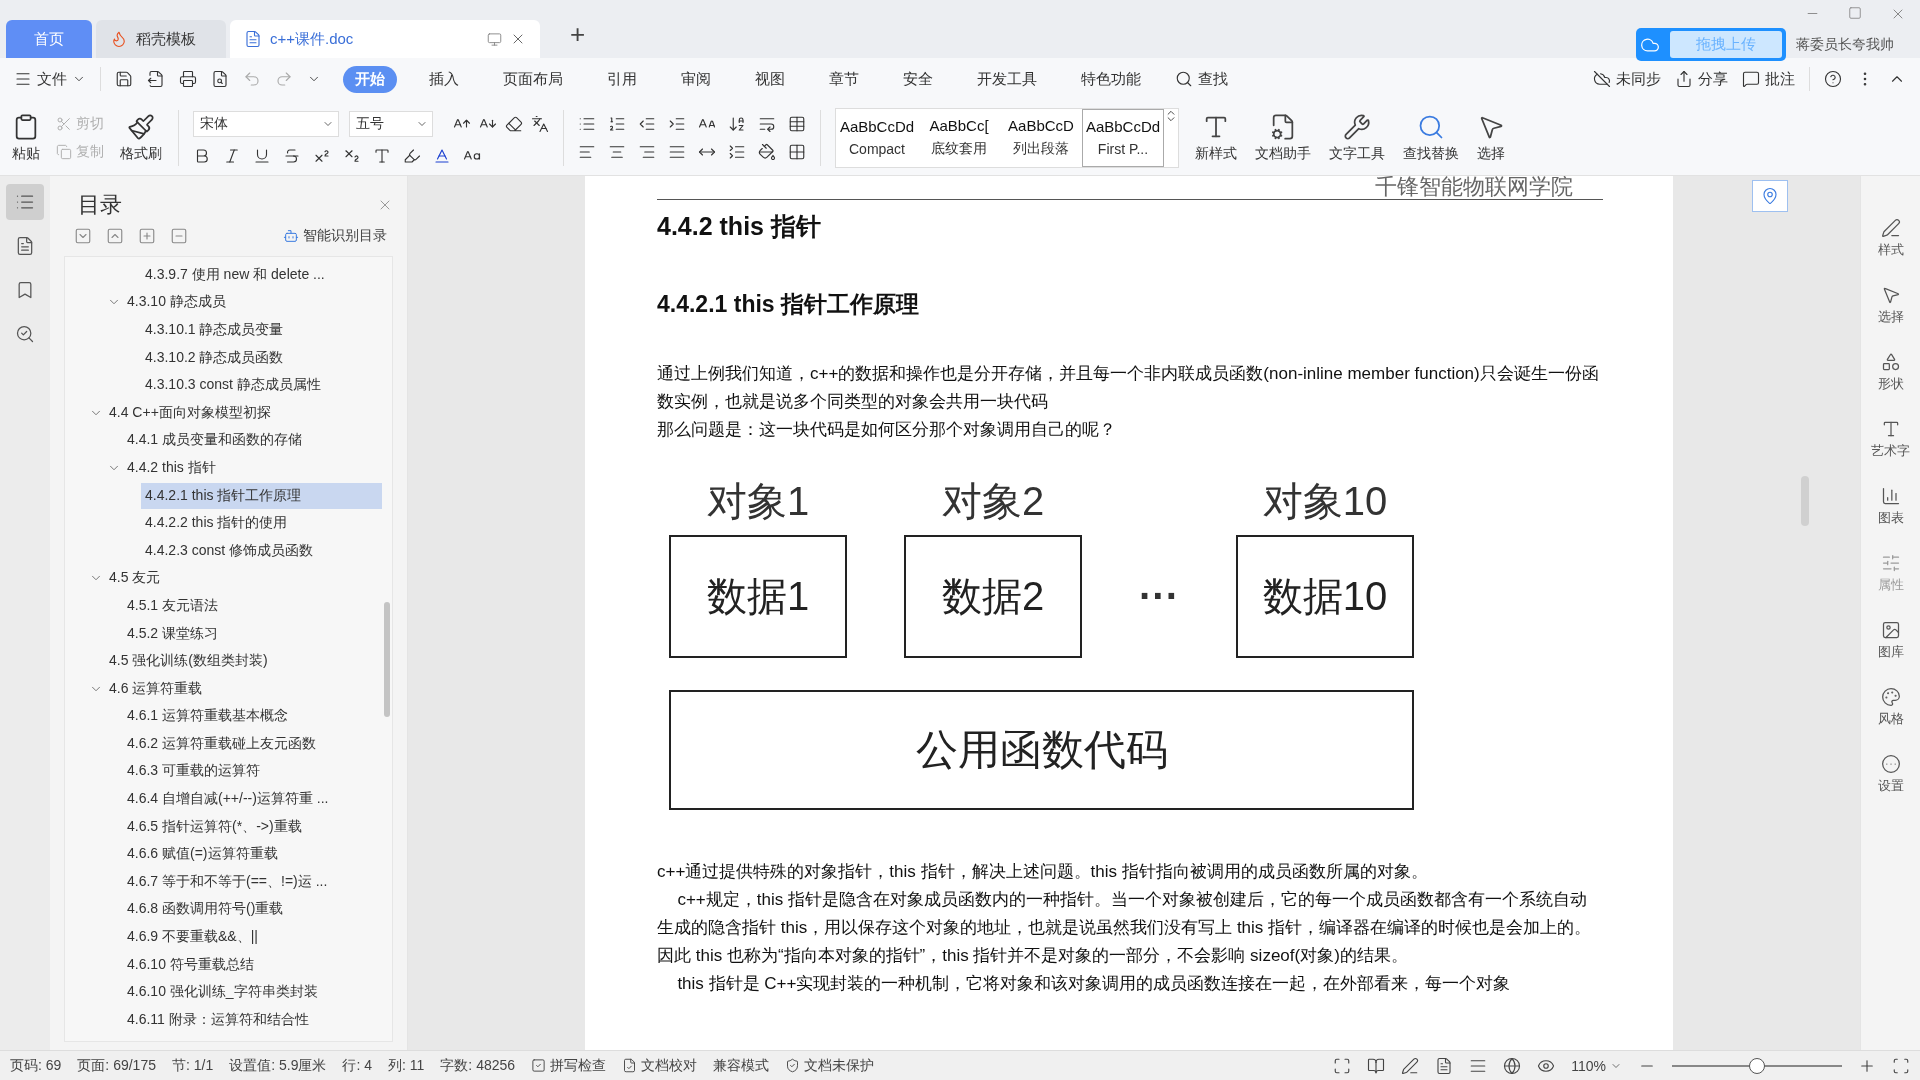 Image resolution: width=1920 pixels, height=1080 pixels. I want to click on side-tool-button: 风格, so click(1890, 707).